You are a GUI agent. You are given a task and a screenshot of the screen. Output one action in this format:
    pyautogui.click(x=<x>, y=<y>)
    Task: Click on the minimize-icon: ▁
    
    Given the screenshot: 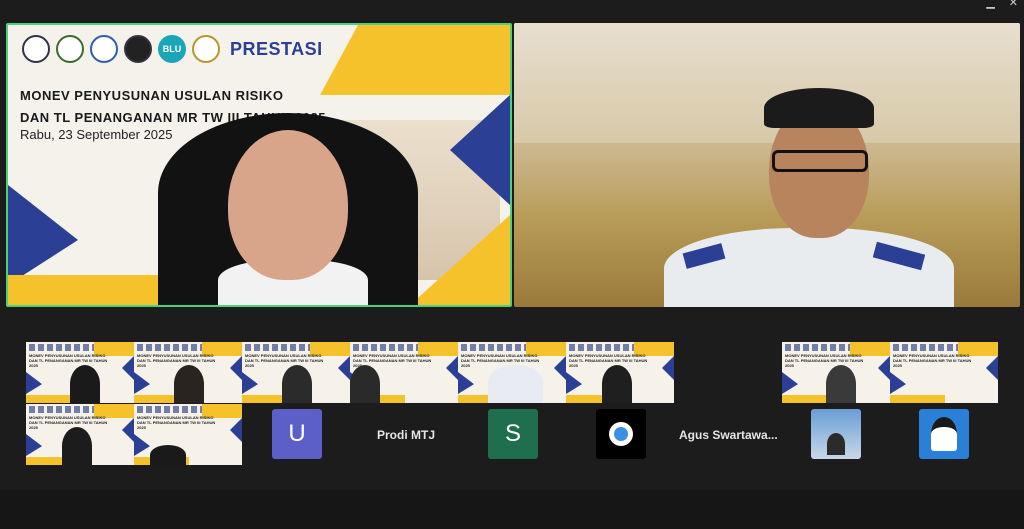 What is the action you would take?
    pyautogui.click(x=990, y=4)
    